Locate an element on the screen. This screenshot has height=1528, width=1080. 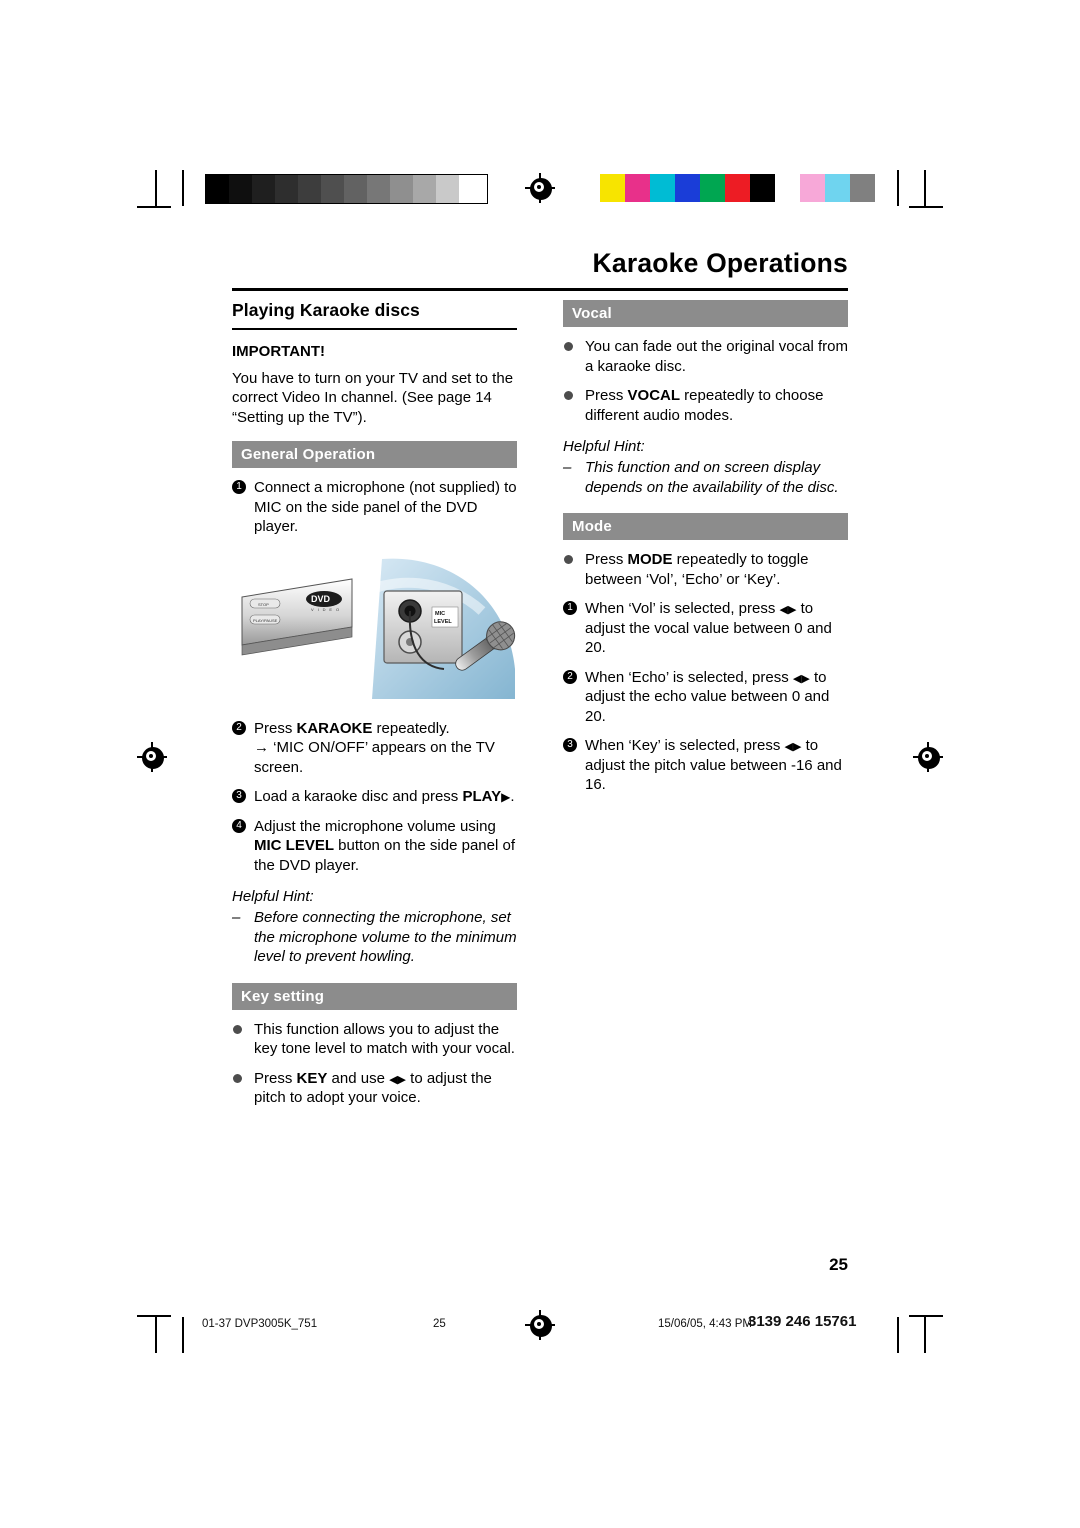
step2-text-b: repeatedly. is located at coordinates (411, 728).